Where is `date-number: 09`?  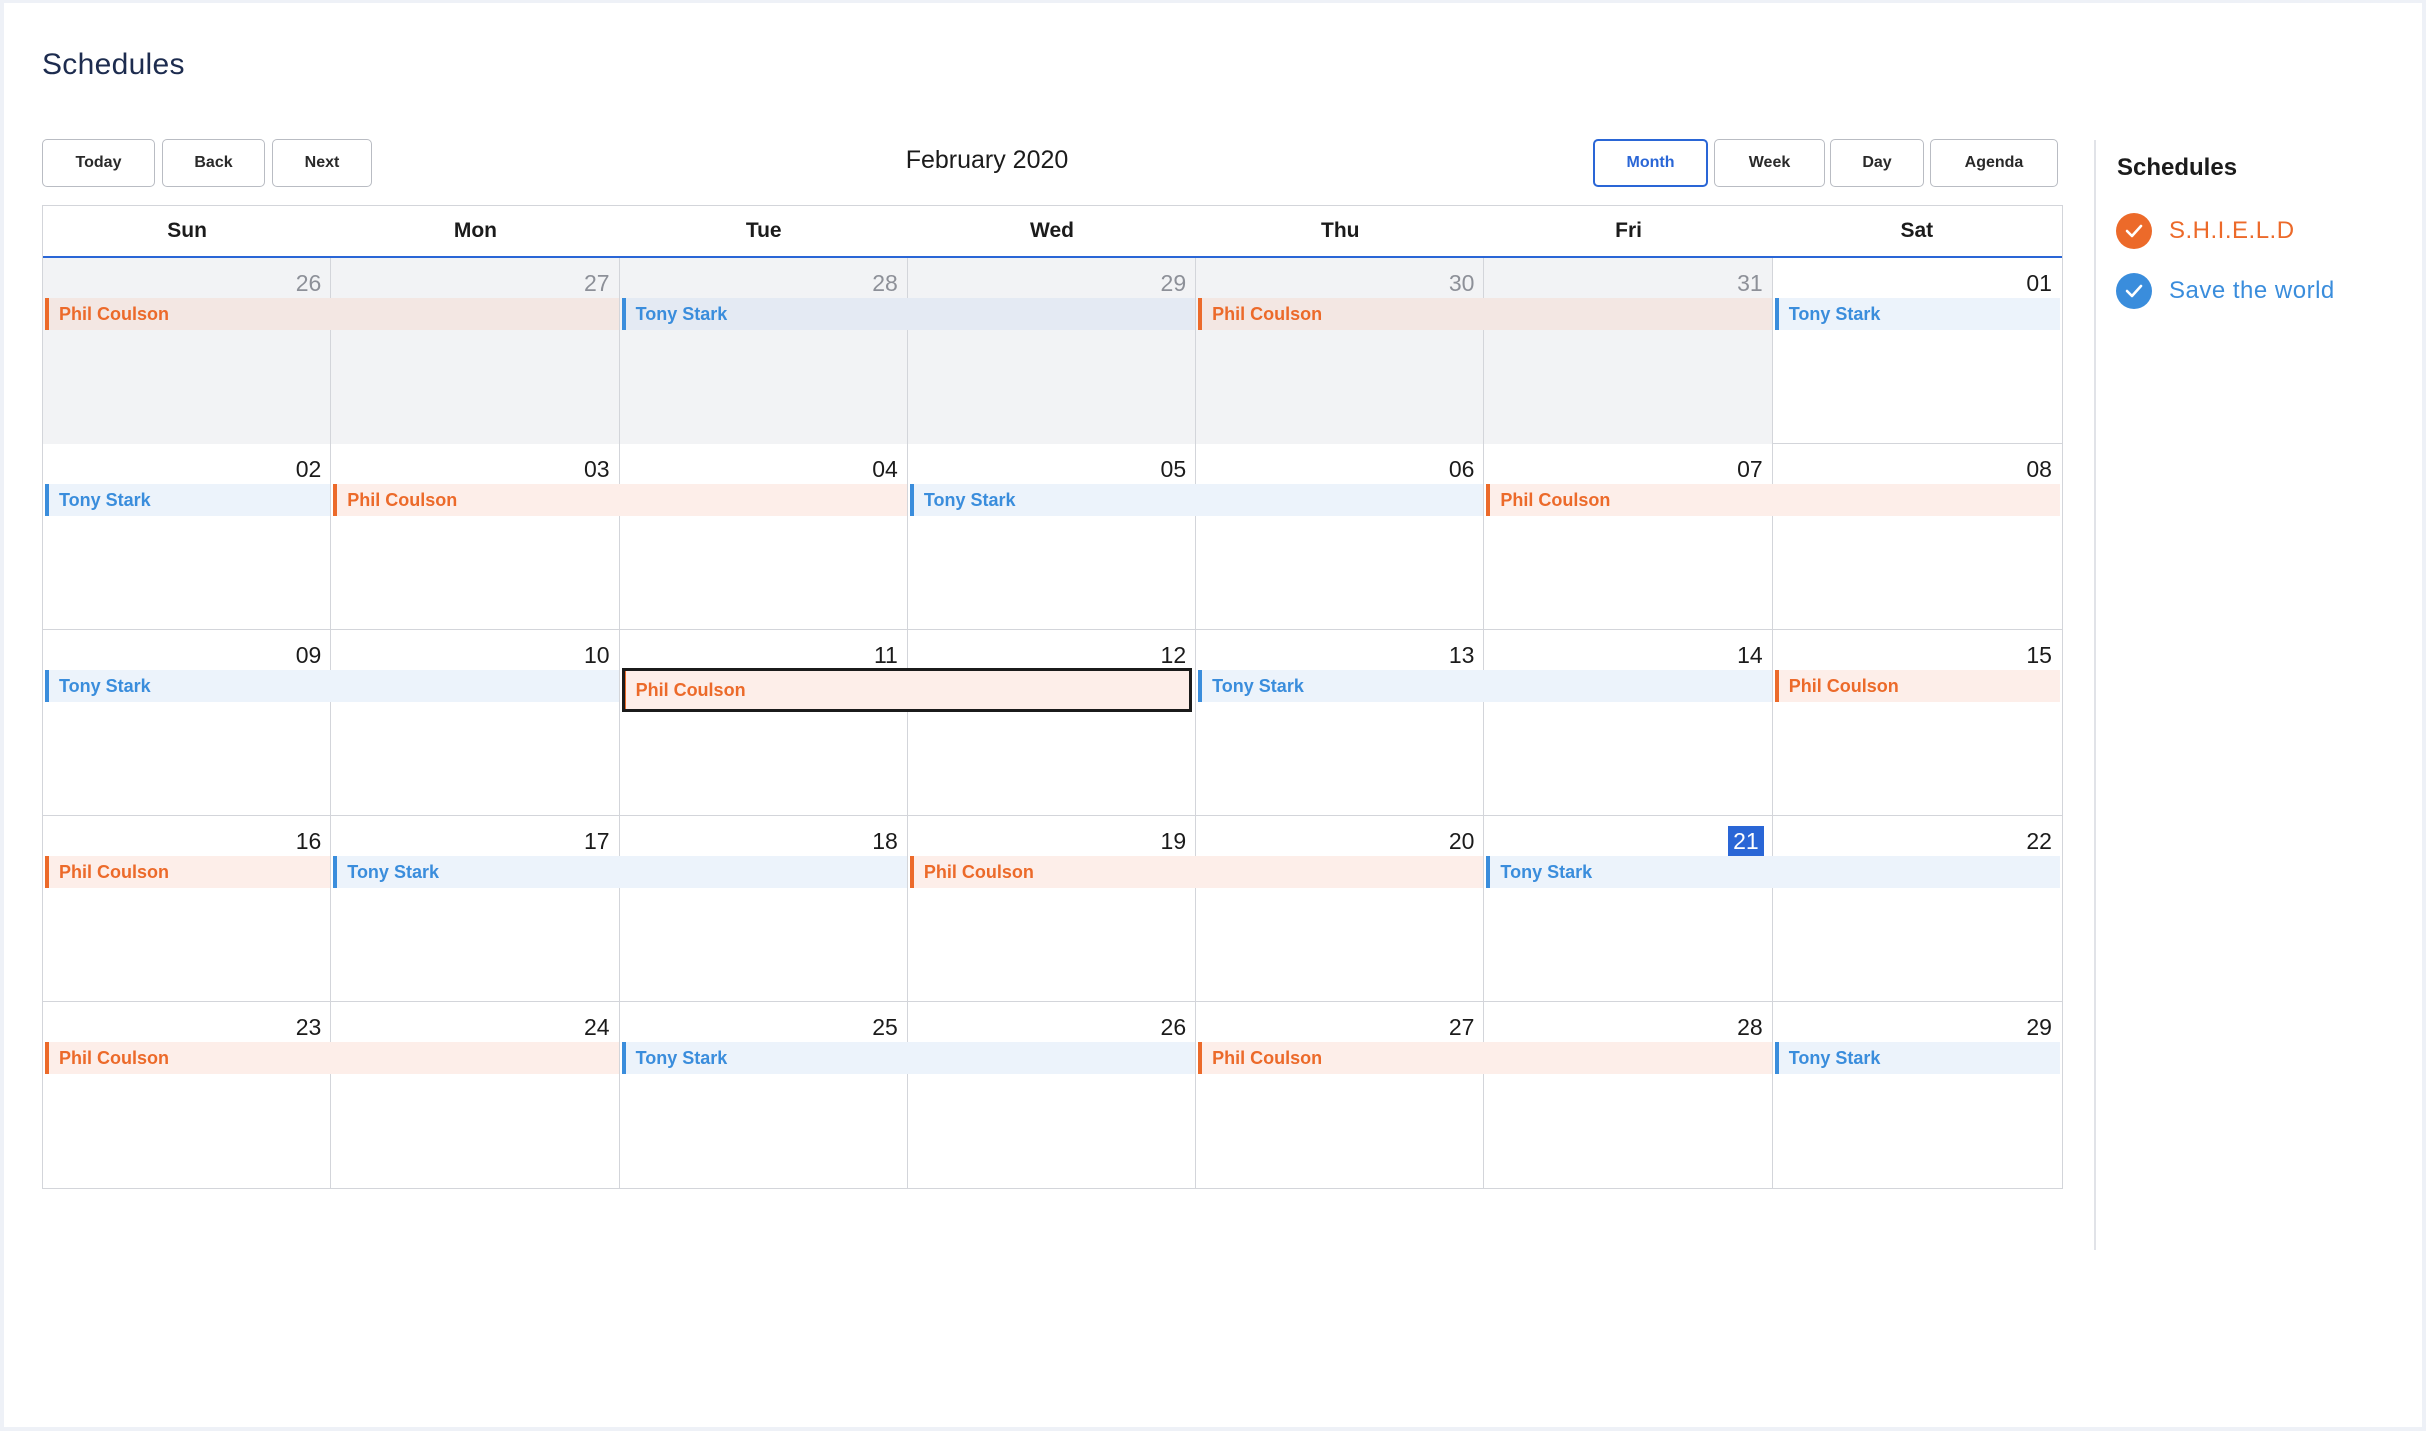 date-number: 09 is located at coordinates (309, 655).